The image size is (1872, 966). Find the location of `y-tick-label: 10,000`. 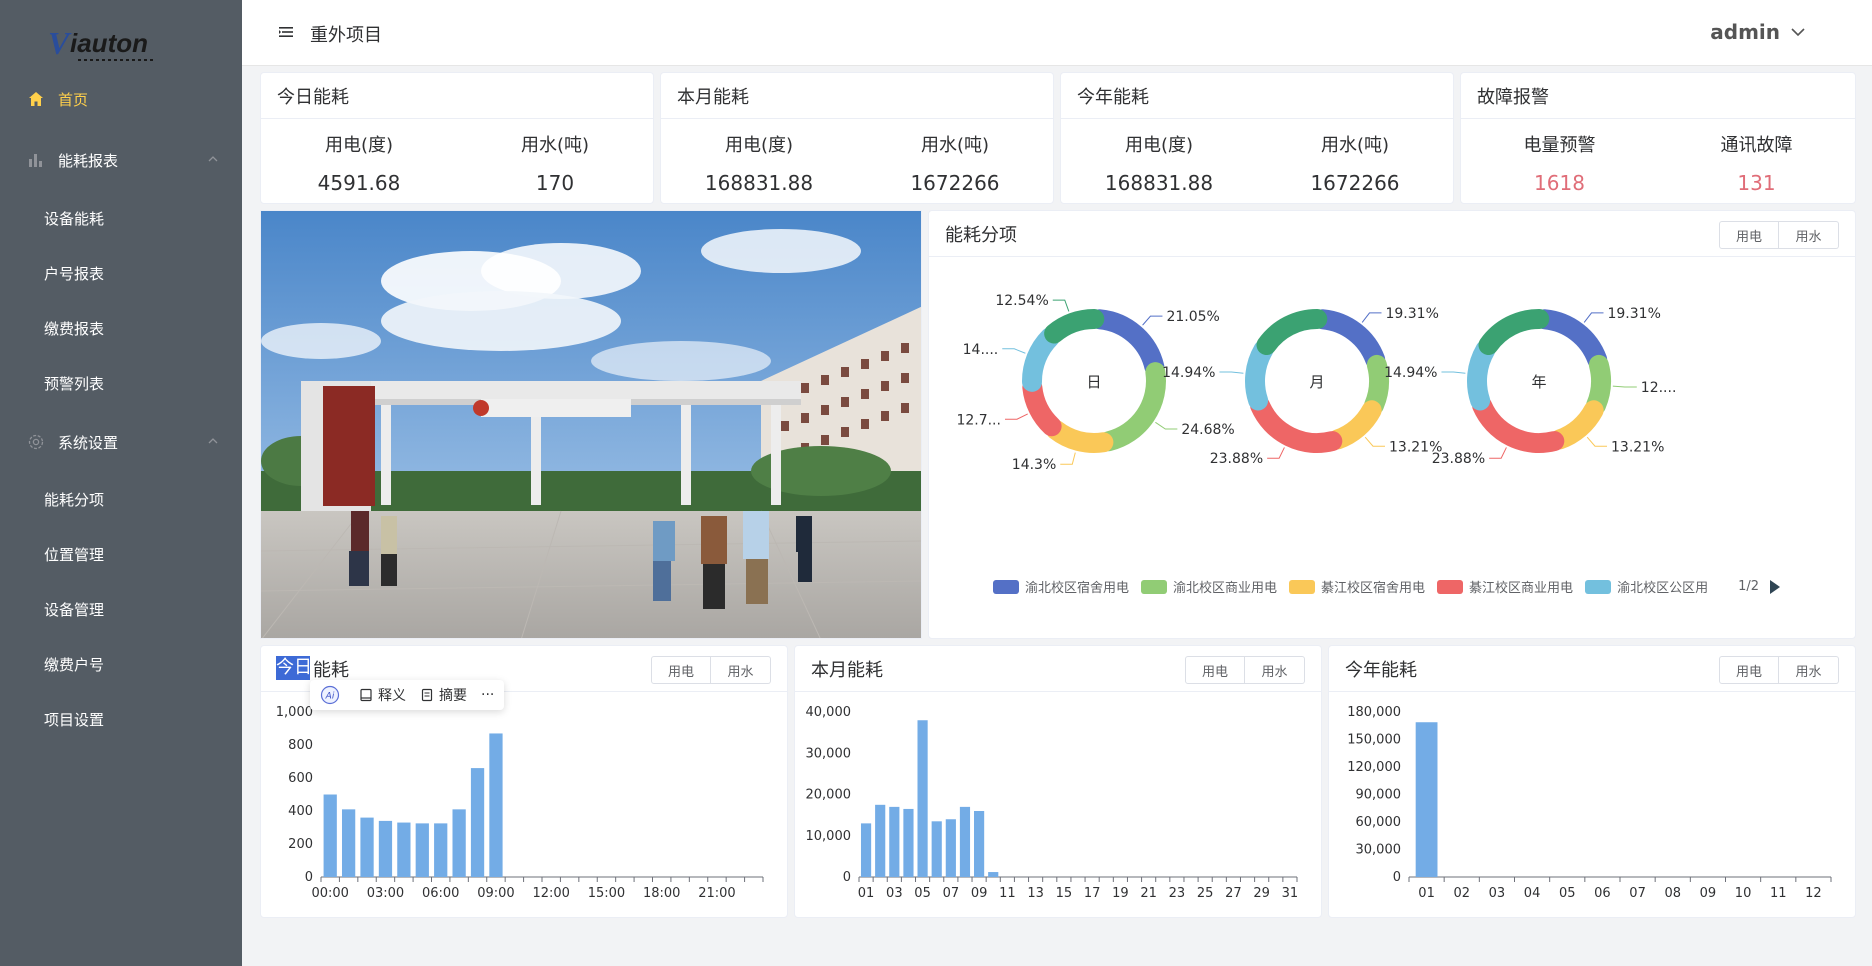

y-tick-label: 10,000 is located at coordinates (829, 836).